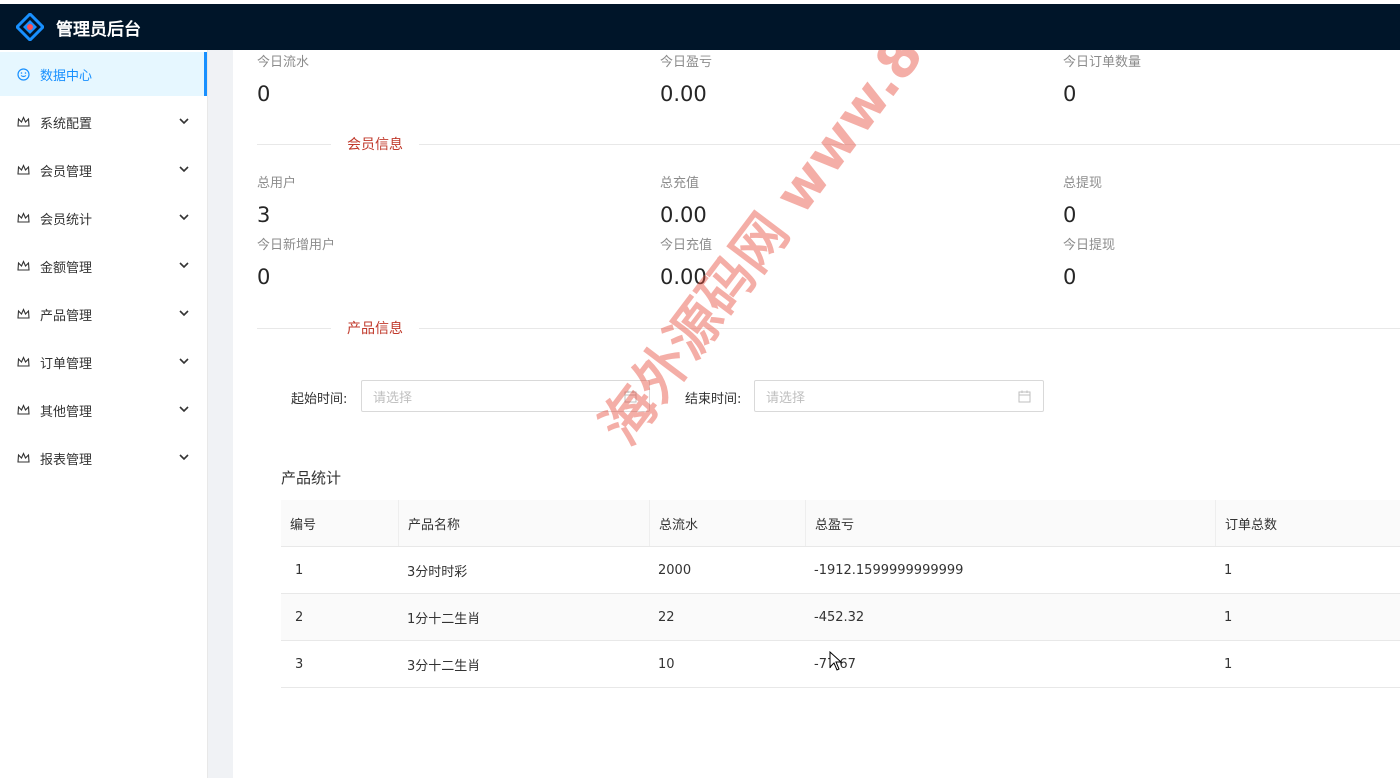 The image size is (1400, 778). What do you see at coordinates (407, 264) in the screenshot?
I see `stat-today-new-users: 今日新增用户 0` at bounding box center [407, 264].